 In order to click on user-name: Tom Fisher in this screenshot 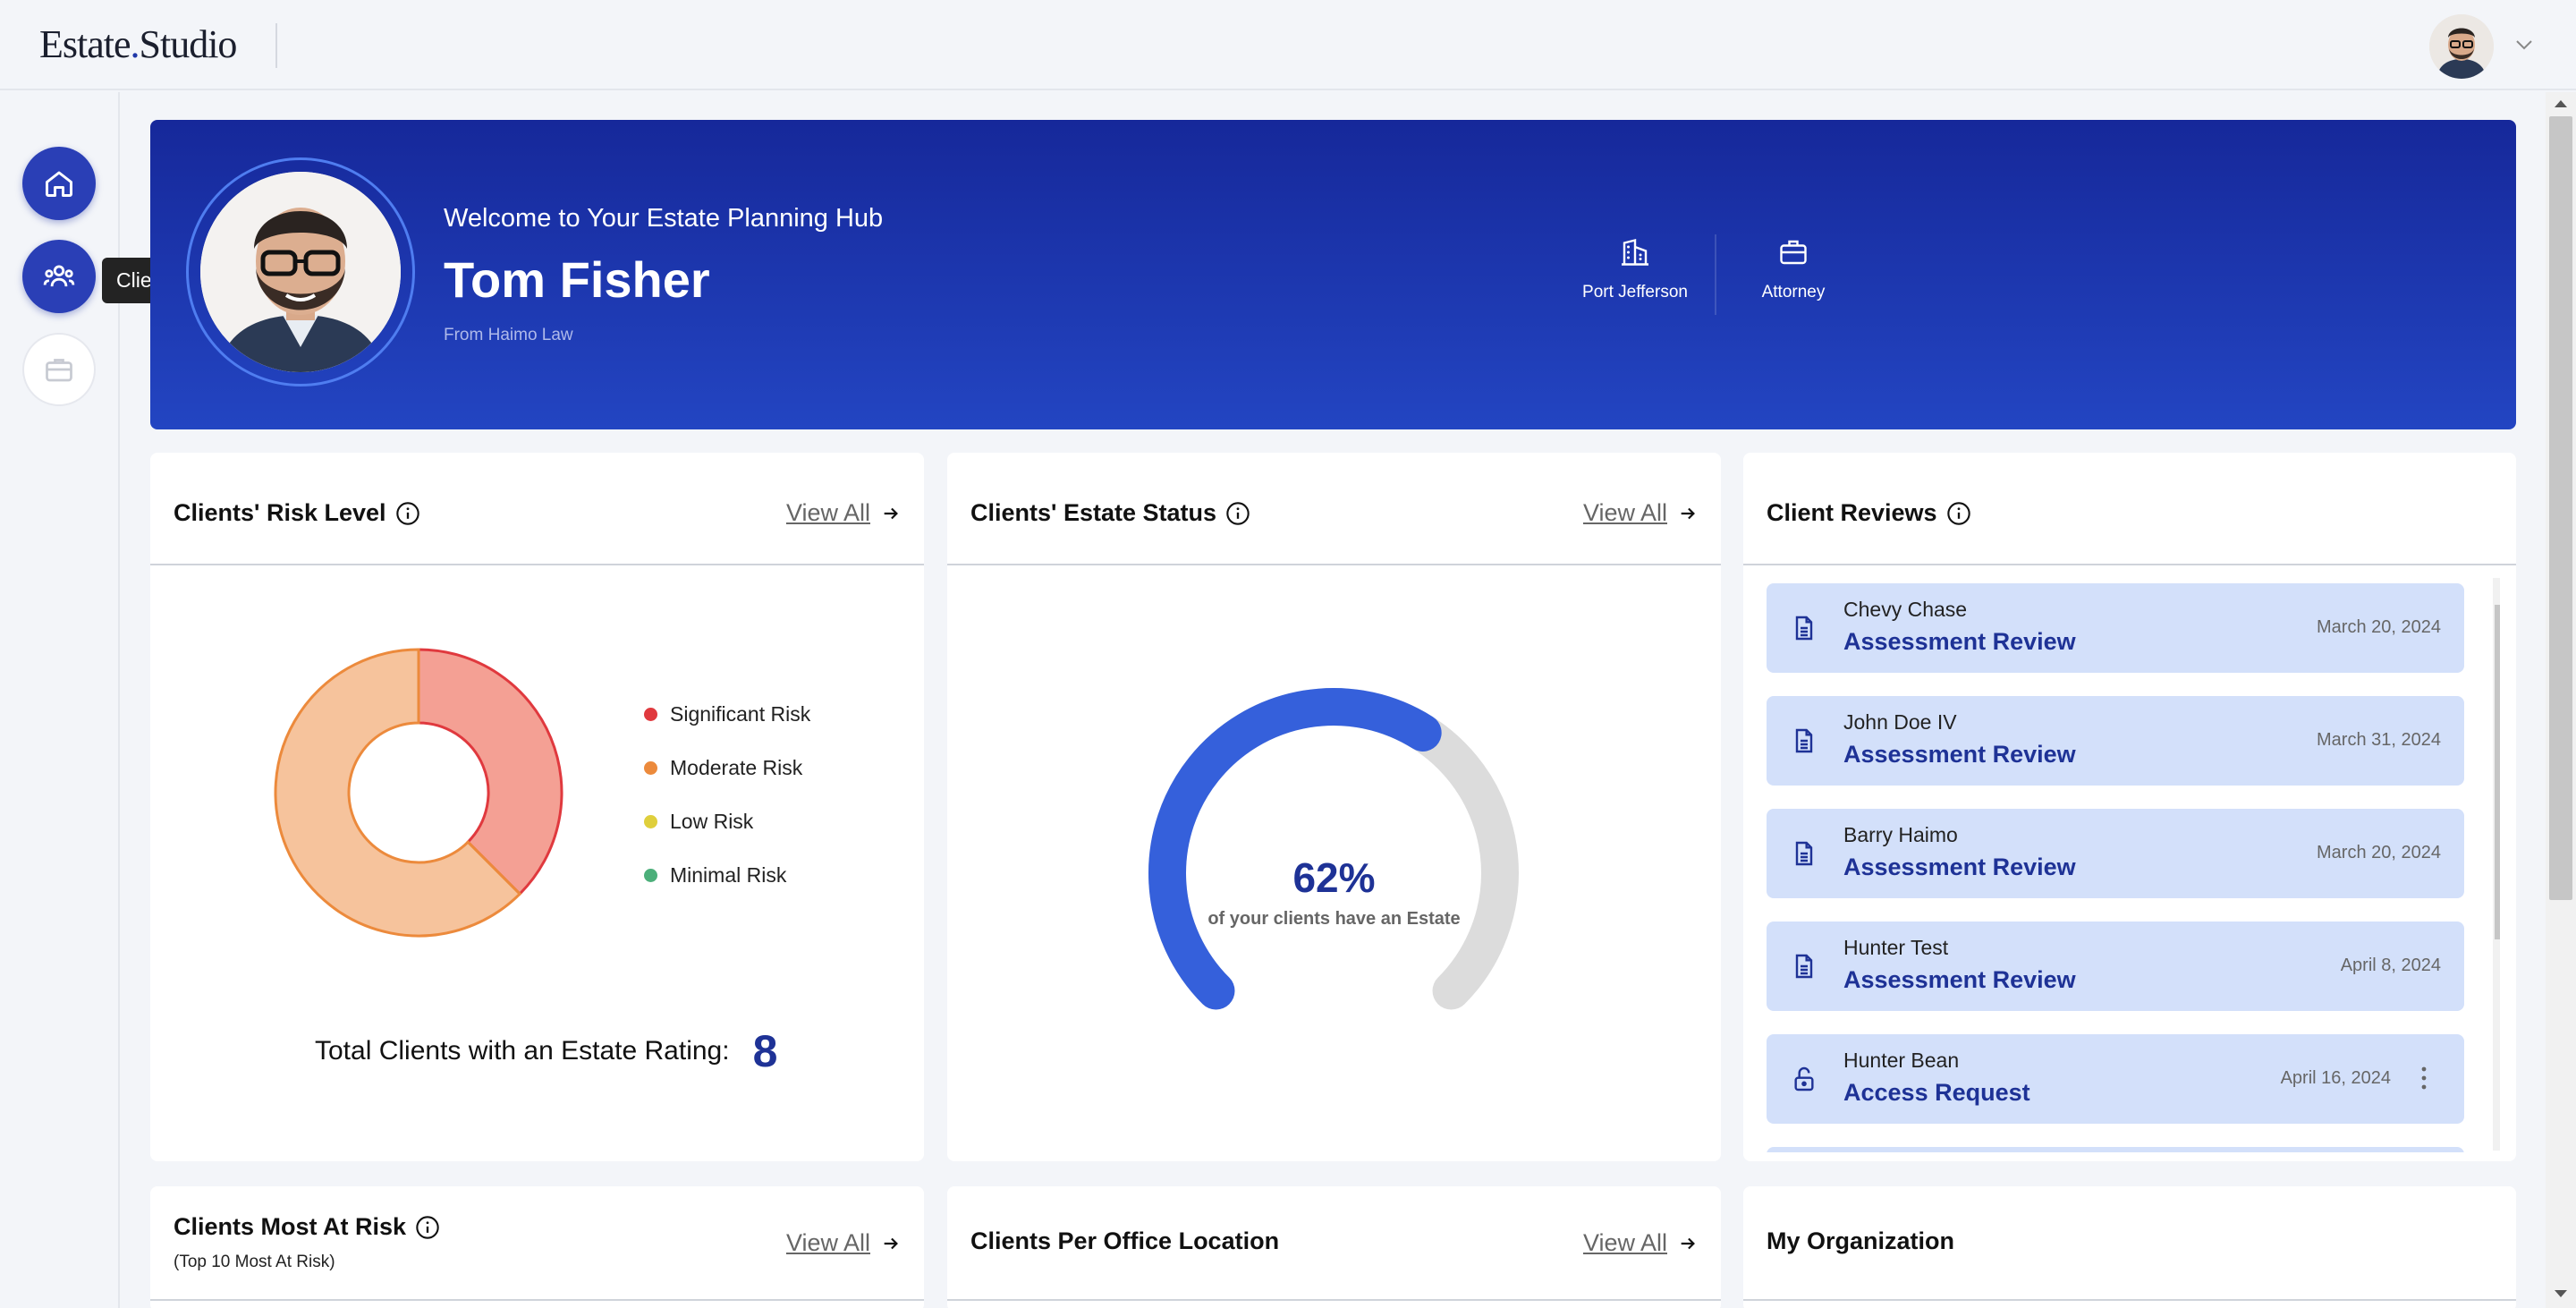, I will do `click(577, 279)`.